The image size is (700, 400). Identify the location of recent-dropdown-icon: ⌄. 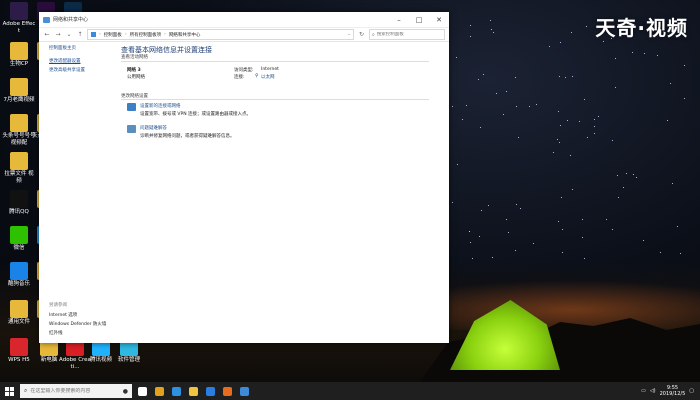
(69, 34).